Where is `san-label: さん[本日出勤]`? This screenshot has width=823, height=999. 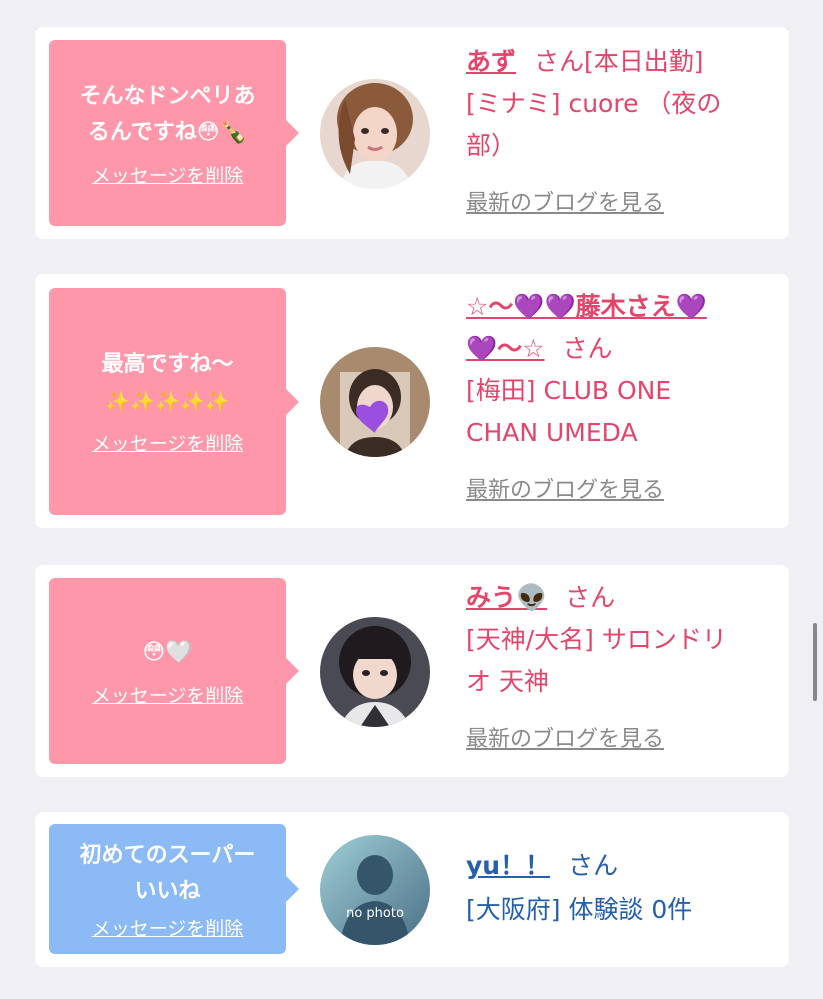 san-label: さん[本日出勤] is located at coordinates (619, 61).